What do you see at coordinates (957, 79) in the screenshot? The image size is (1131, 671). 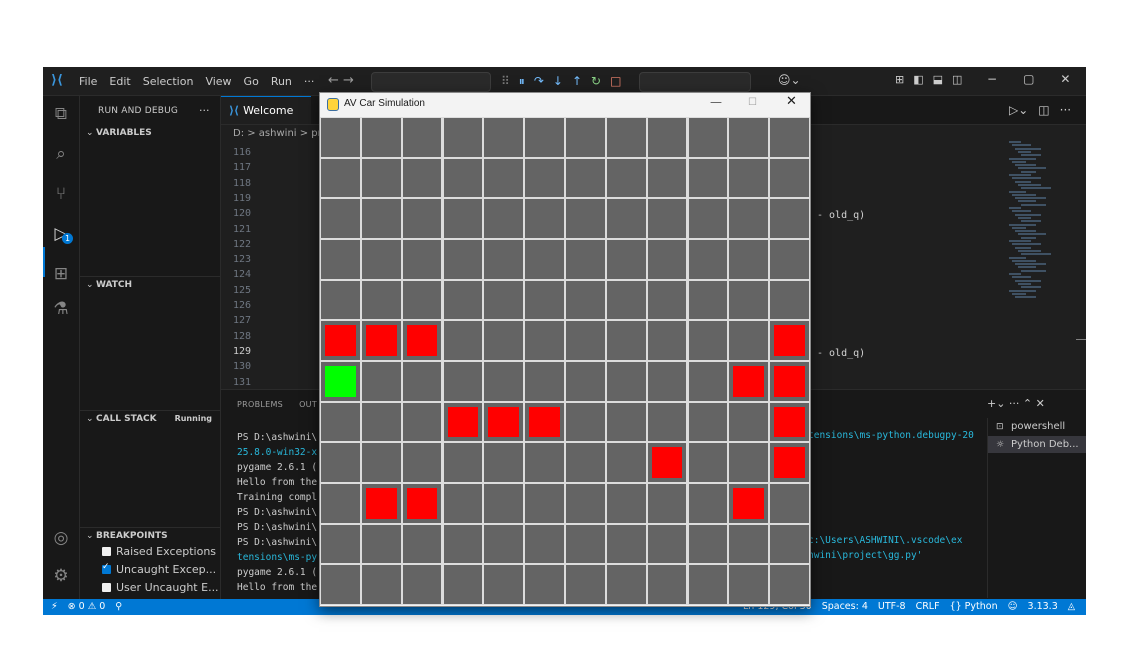 I see `toggle-secondary-sidebar-icon: ◫` at bounding box center [957, 79].